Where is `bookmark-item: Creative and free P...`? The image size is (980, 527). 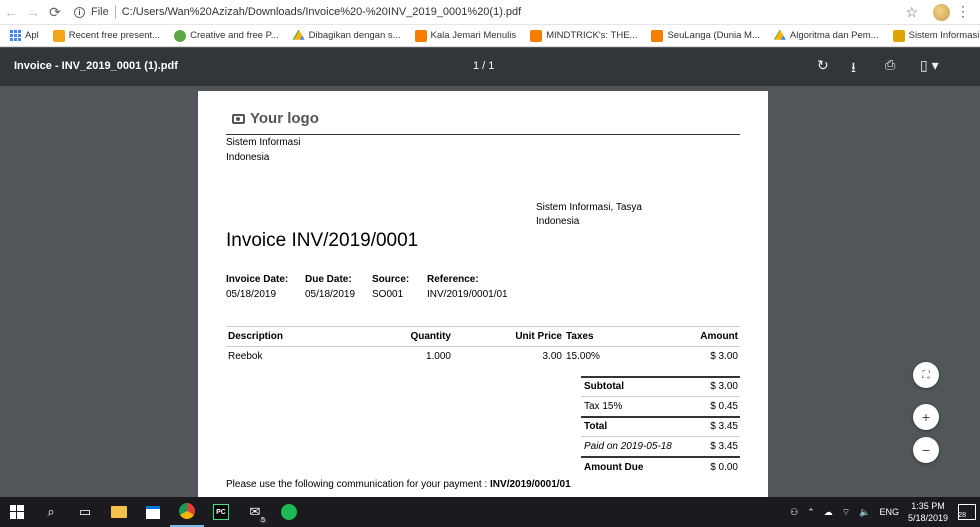 bookmark-item: Creative and free P... is located at coordinates (226, 35).